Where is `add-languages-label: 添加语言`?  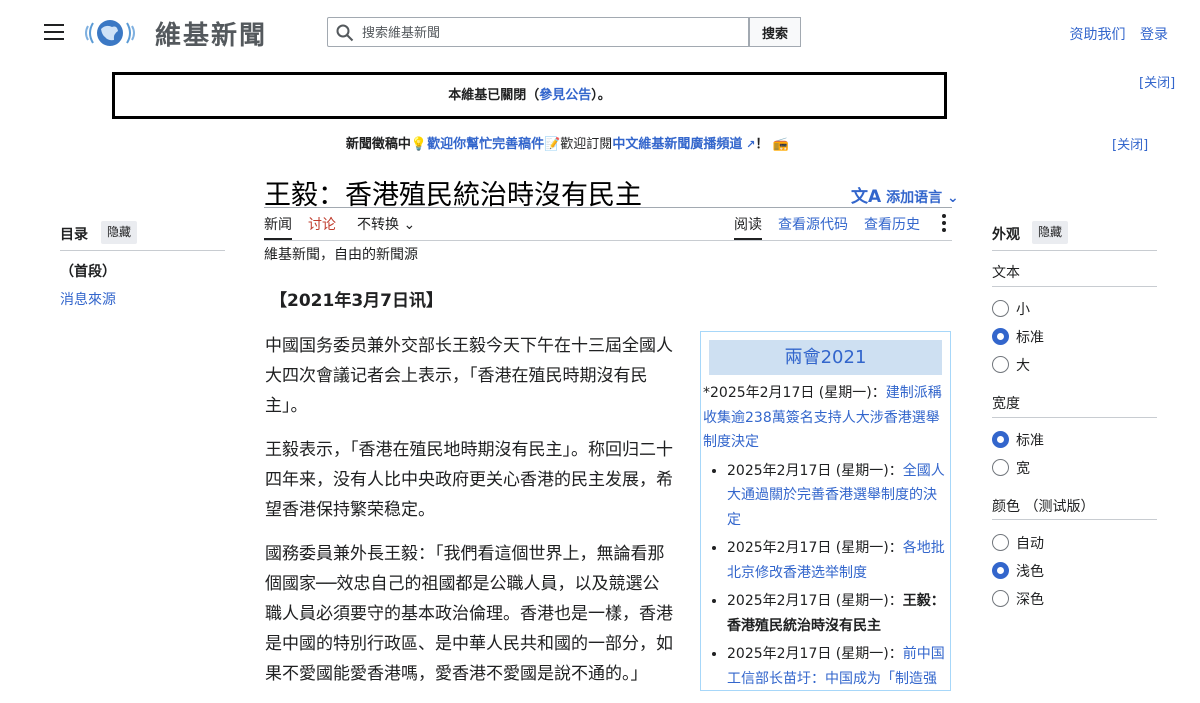 add-languages-label: 添加语言 is located at coordinates (914, 198).